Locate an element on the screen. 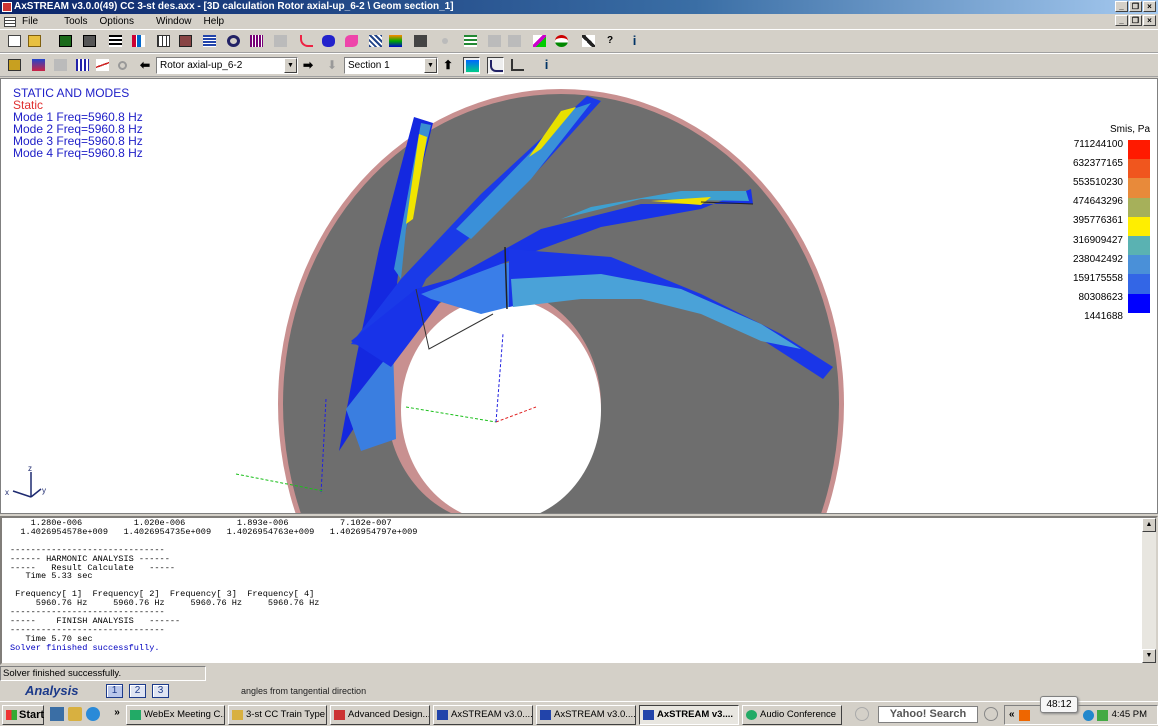  yahoo-search-box: Yahoo! Search is located at coordinates (928, 714).